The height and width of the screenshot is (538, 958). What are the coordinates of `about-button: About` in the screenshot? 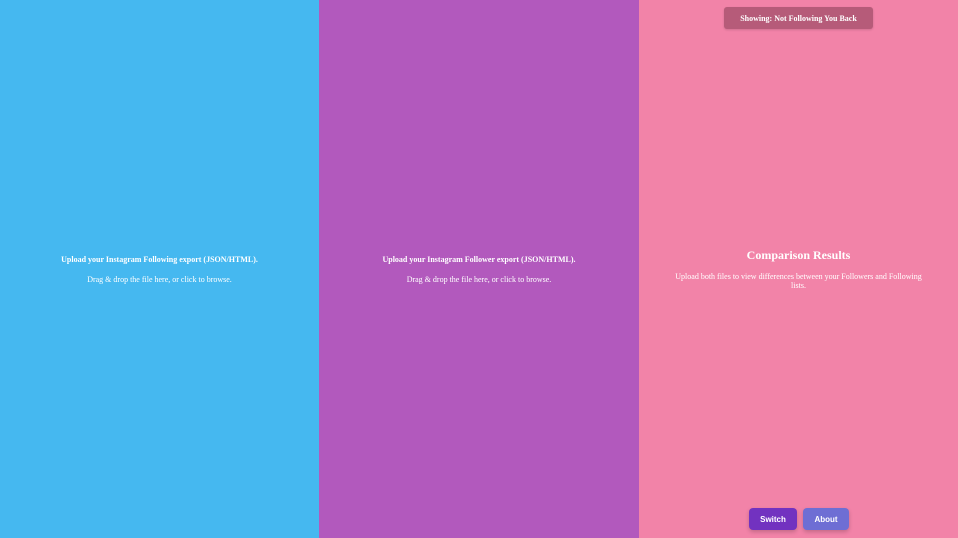 It's located at (826, 519).